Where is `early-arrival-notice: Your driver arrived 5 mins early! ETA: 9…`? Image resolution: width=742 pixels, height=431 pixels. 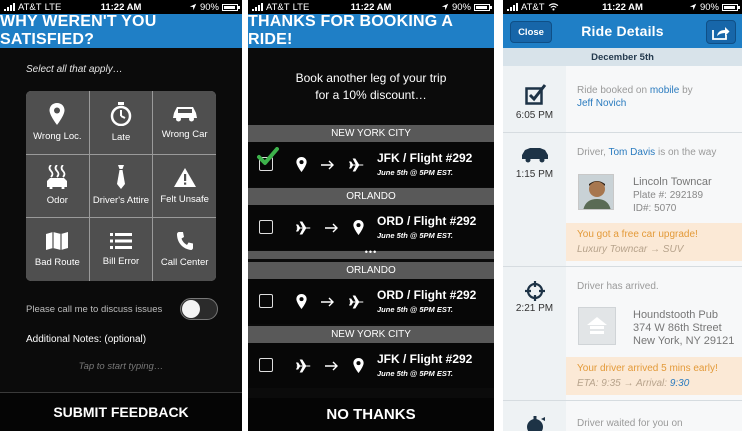
early-arrival-notice: Your driver arrived 5 mins early! ETA: 9… is located at coordinates (654, 376).